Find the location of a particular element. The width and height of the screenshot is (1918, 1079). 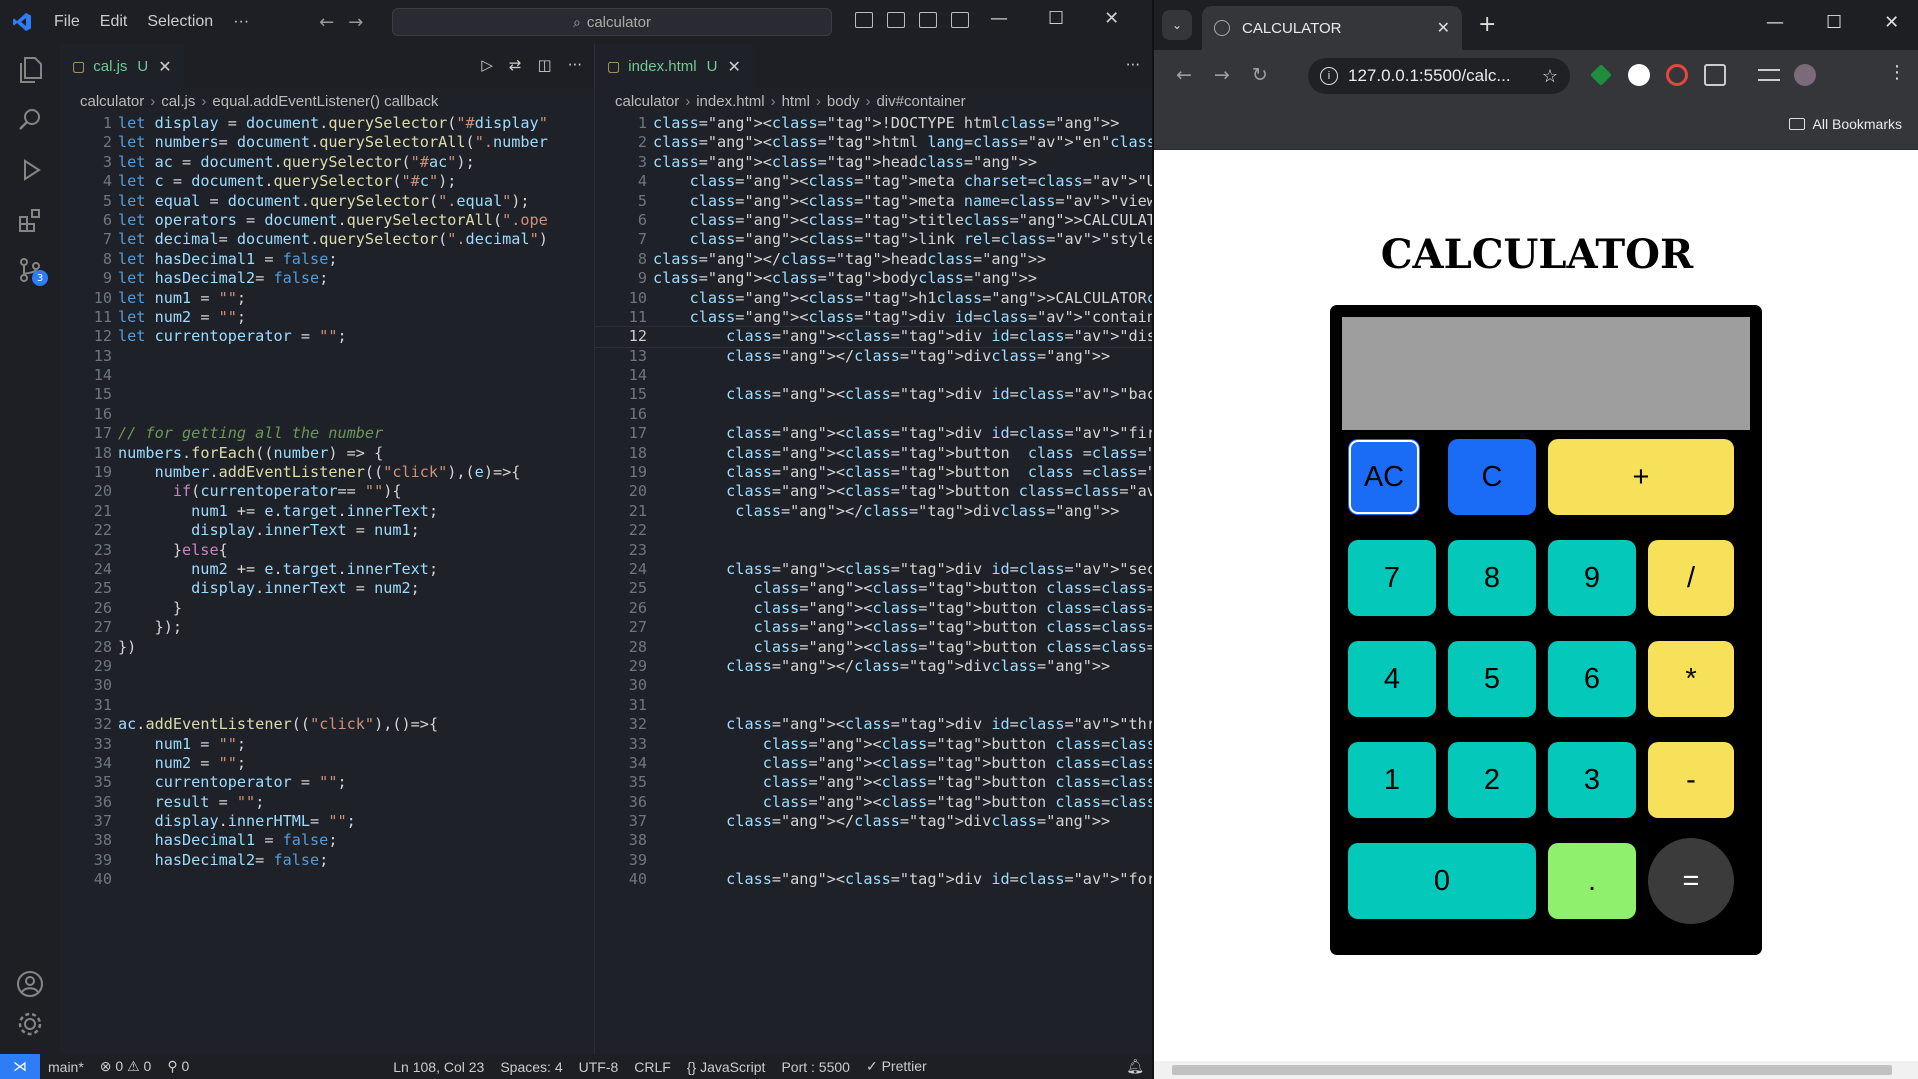

toggle-secondary-sidebar-icon is located at coordinates (928, 20).